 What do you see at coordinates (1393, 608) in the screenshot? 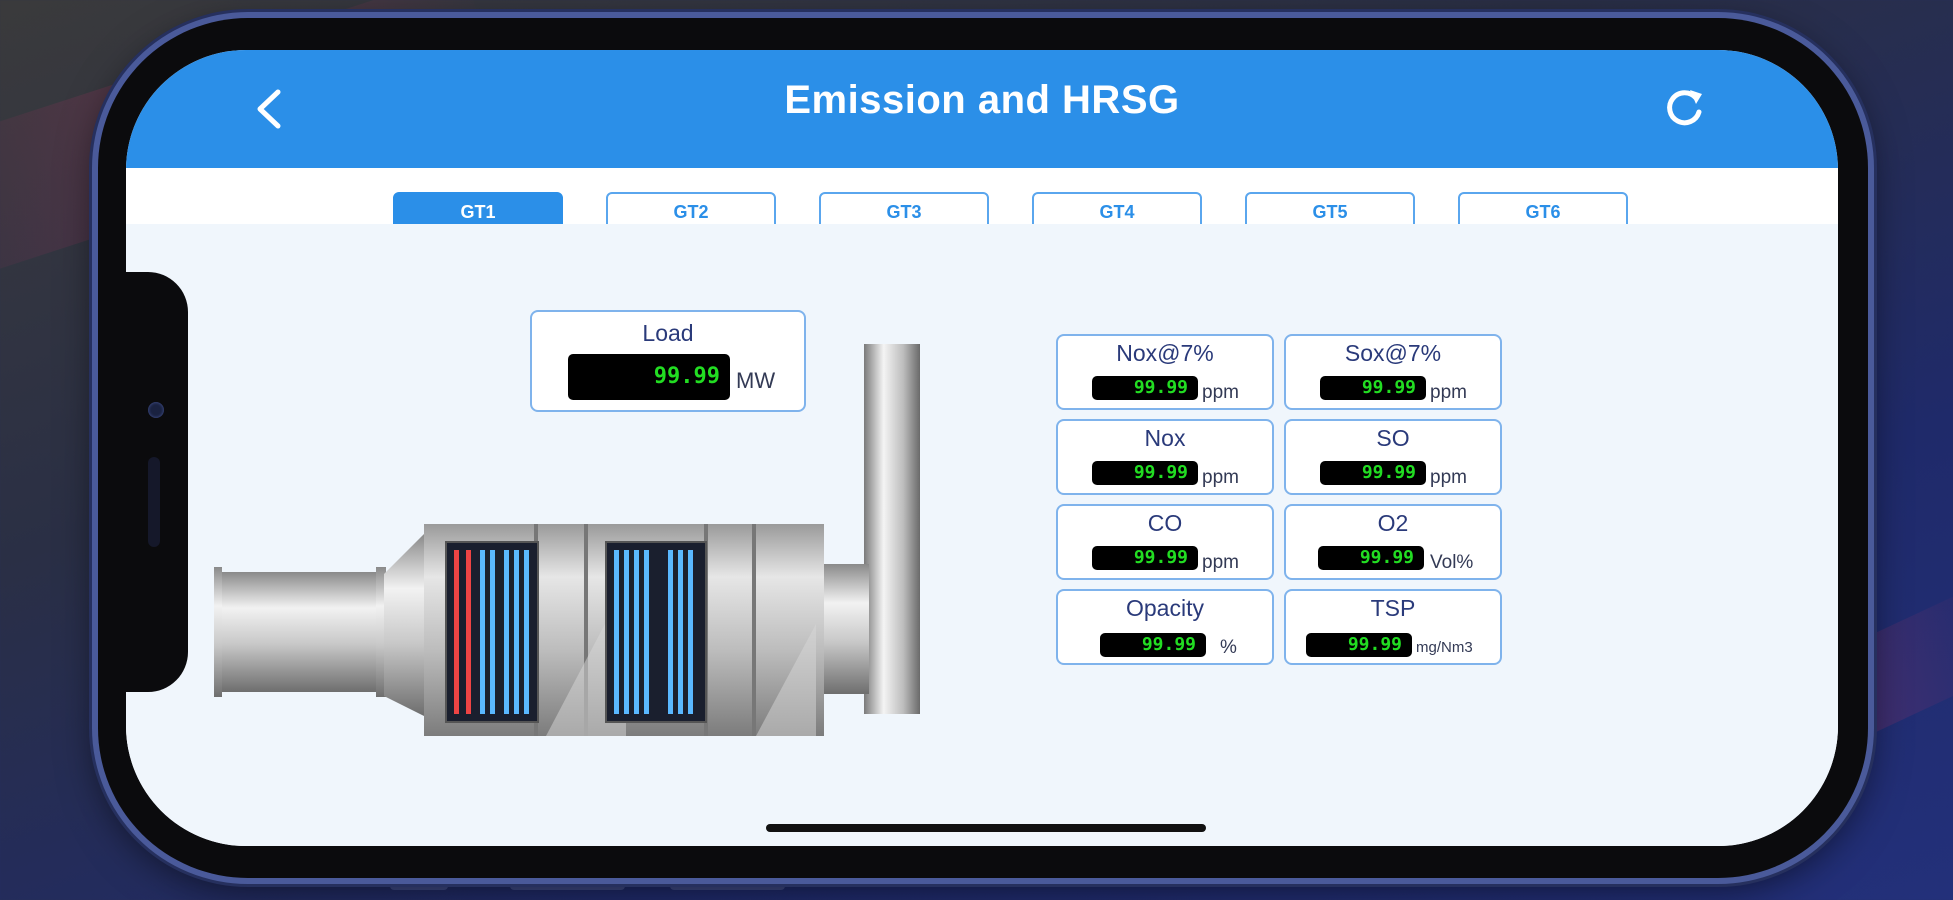
I see `metric-label: TSP` at bounding box center [1393, 608].